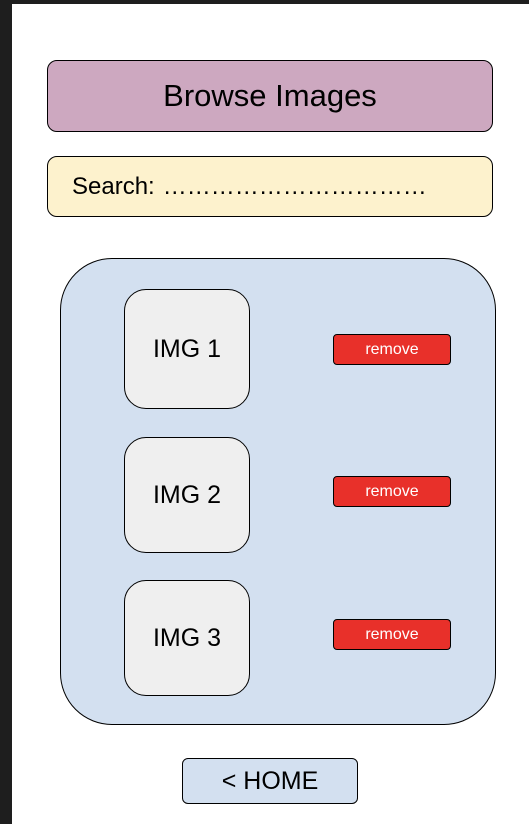 The height and width of the screenshot is (824, 529). I want to click on list-item: IMG 3 remove, so click(278, 640).